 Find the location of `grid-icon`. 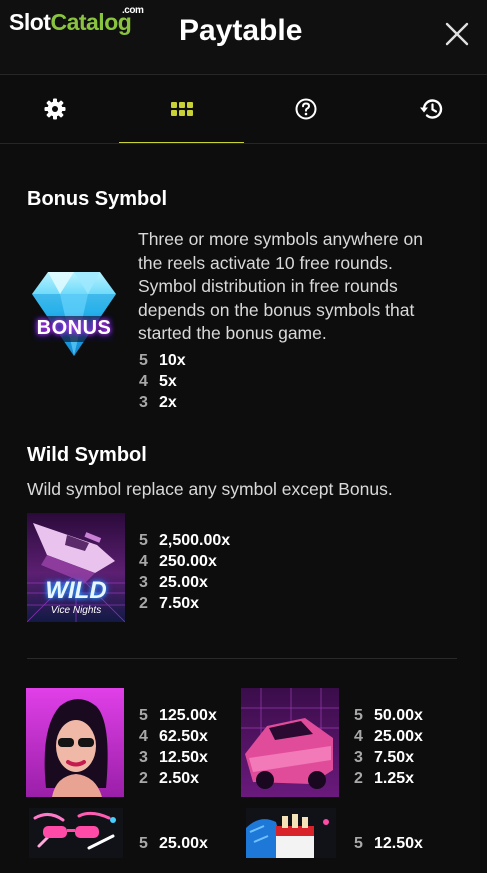

grid-icon is located at coordinates (181, 109).